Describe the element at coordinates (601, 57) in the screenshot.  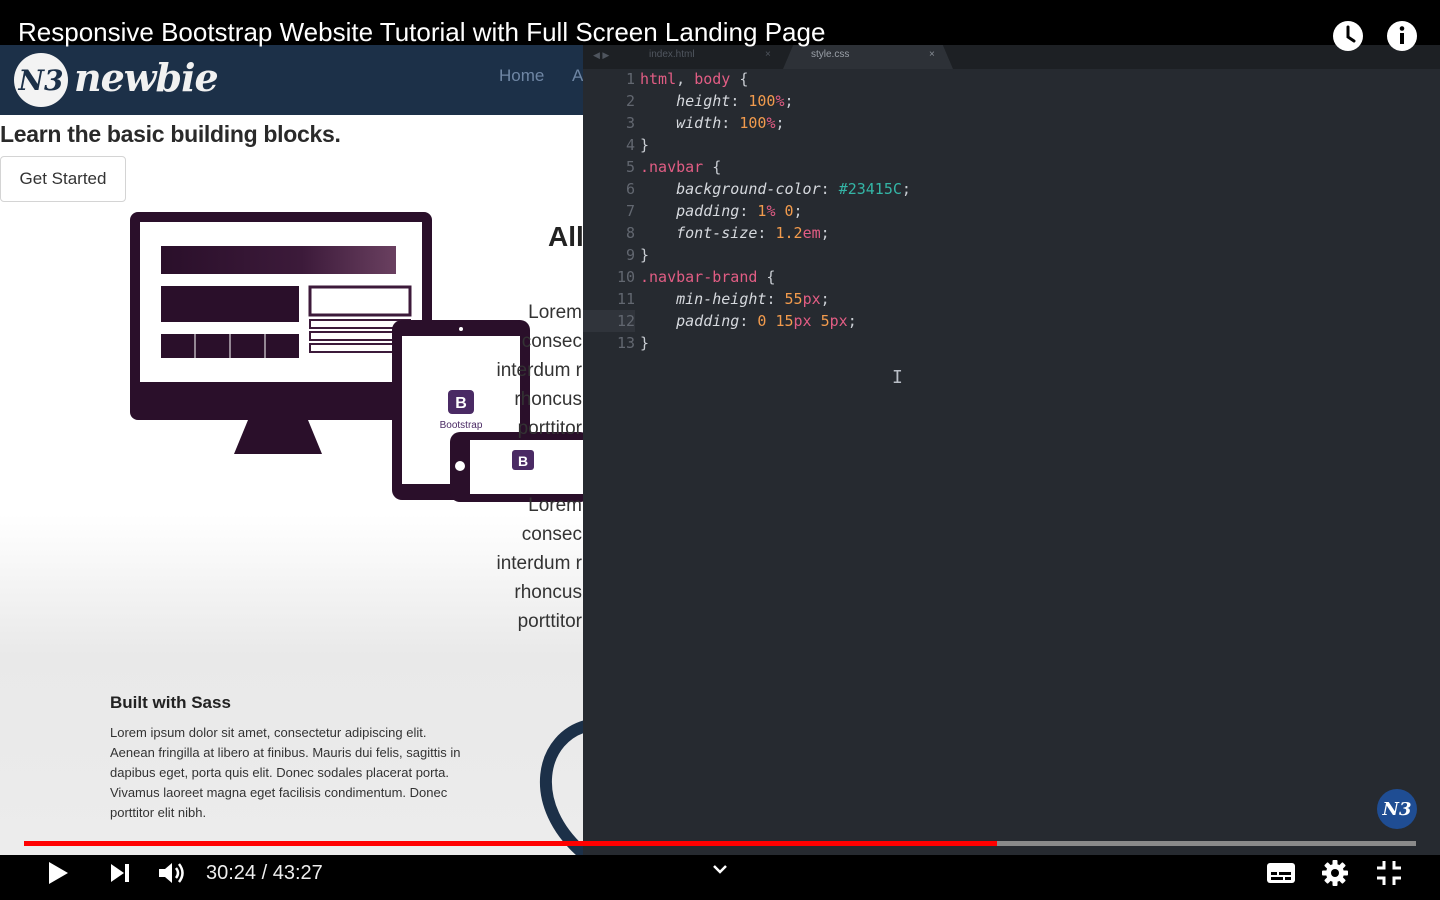
I see `tab-nav-arrows: ◀ ▶` at that location.